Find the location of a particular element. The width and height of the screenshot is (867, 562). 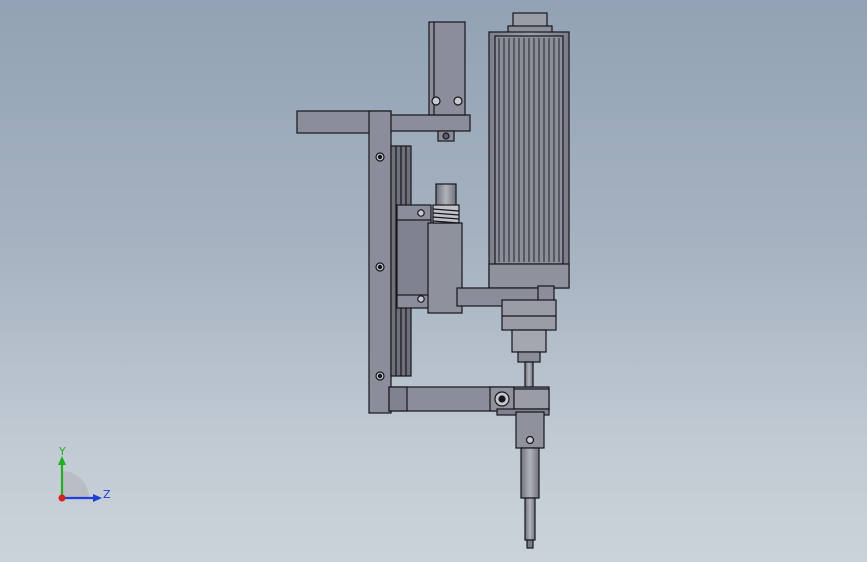

axis-triad: Y Z is located at coordinates (85, 478).